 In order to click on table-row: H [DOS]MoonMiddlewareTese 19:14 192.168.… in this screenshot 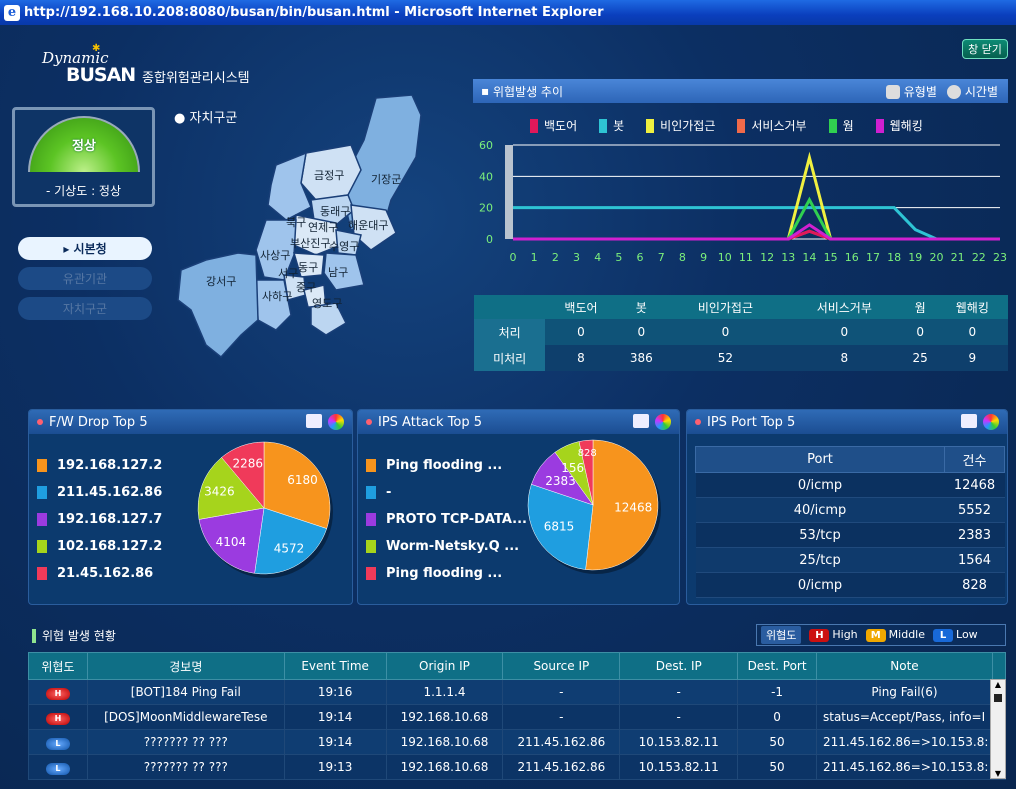, I will do `click(517, 717)`.